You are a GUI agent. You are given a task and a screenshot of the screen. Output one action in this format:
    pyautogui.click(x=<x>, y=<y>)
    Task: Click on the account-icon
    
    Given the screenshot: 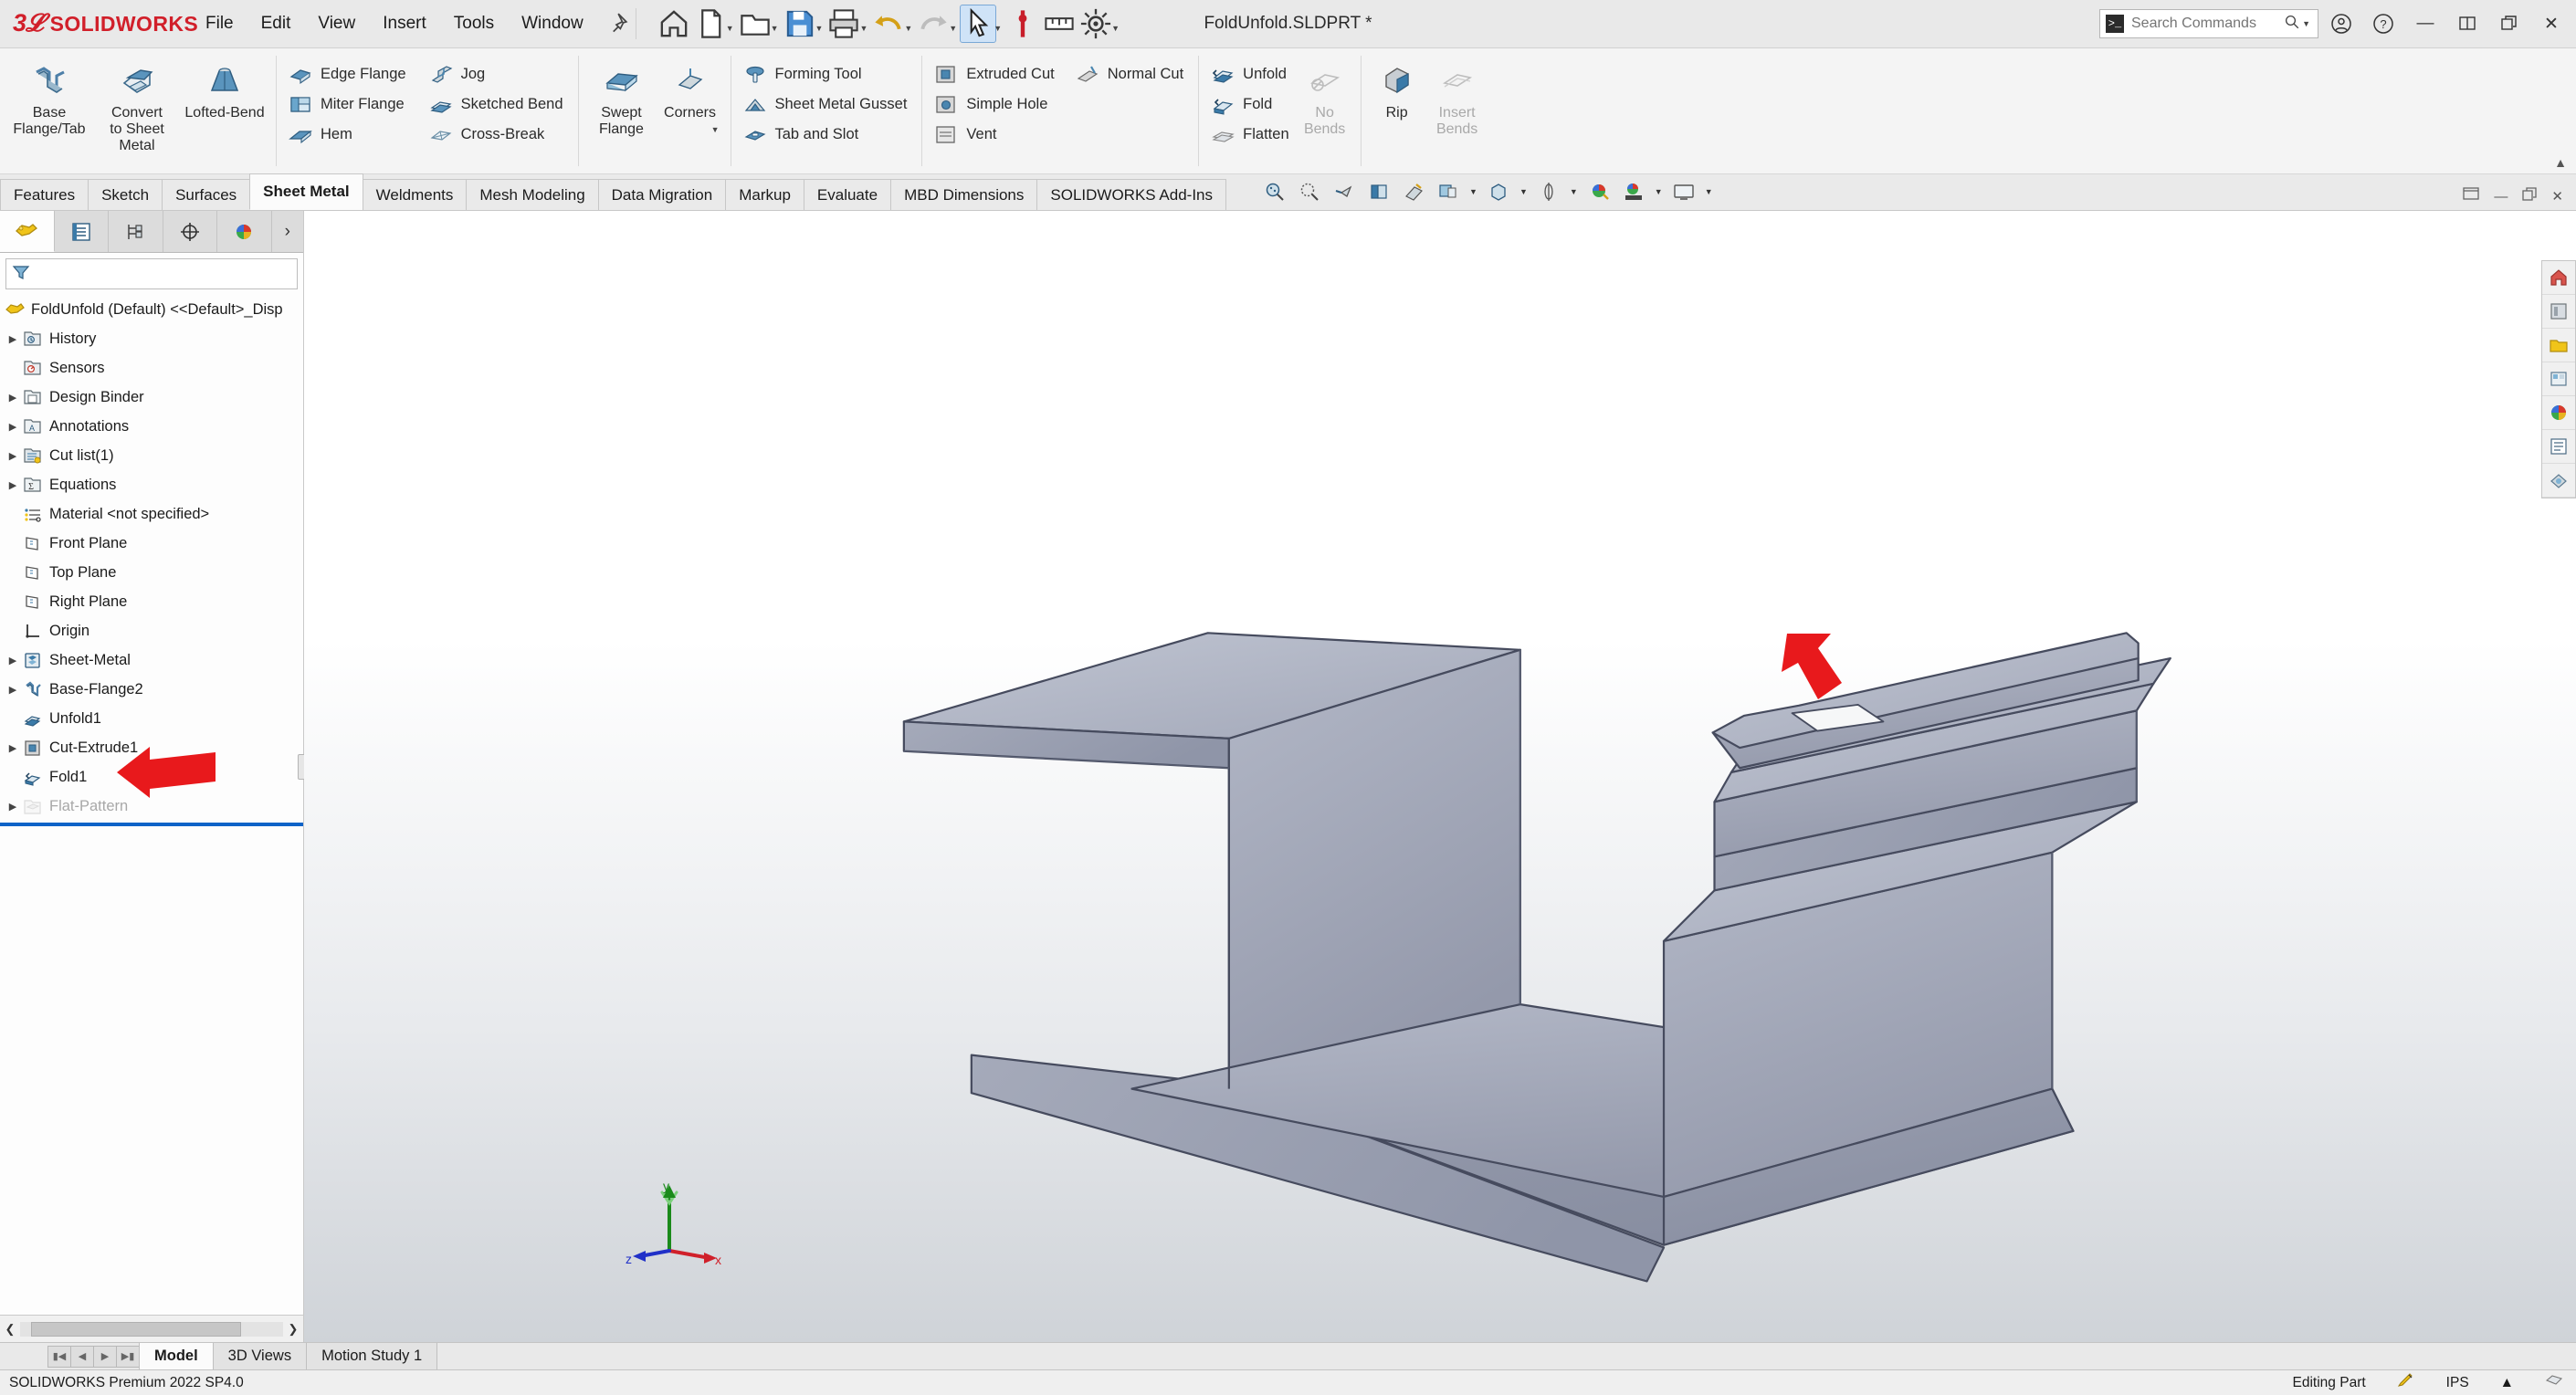 What is the action you would take?
    pyautogui.click(x=2341, y=23)
    